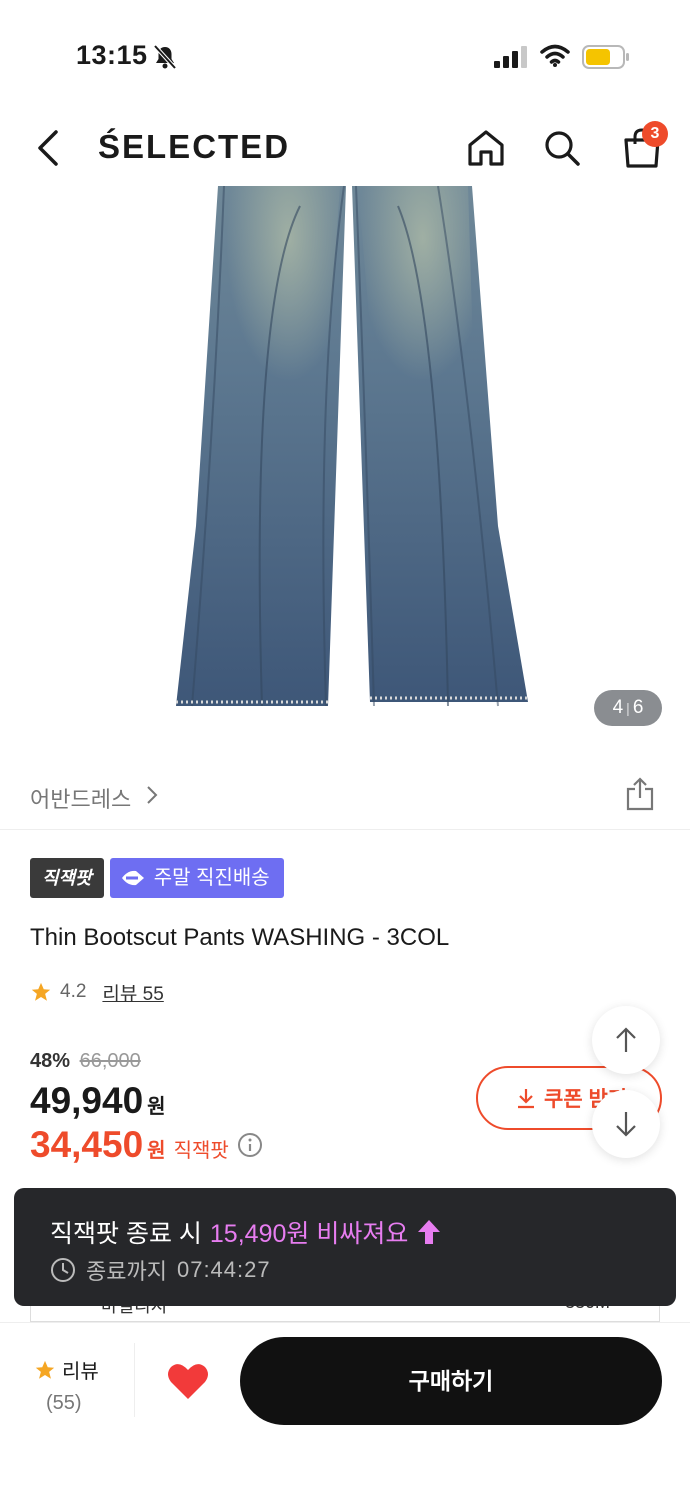  What do you see at coordinates (562, 148) in the screenshot?
I see `search-icon` at bounding box center [562, 148].